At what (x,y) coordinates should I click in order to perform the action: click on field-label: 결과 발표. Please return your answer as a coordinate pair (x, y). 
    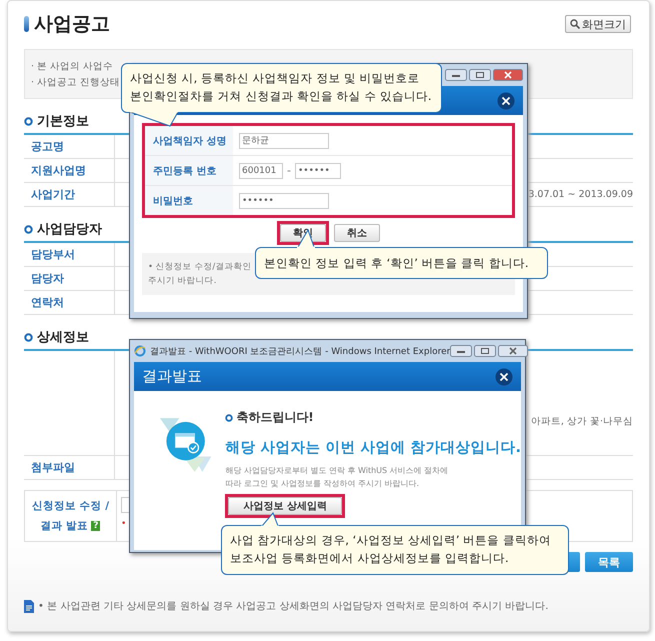
    Looking at the image, I should click on (64, 526).